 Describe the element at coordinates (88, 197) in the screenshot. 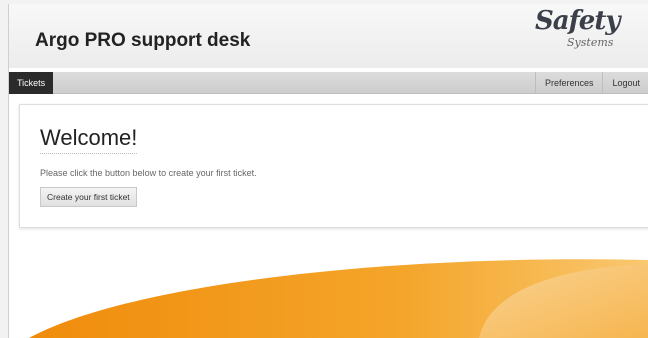

I see `create-ticket-button: Create your first ticket` at that location.